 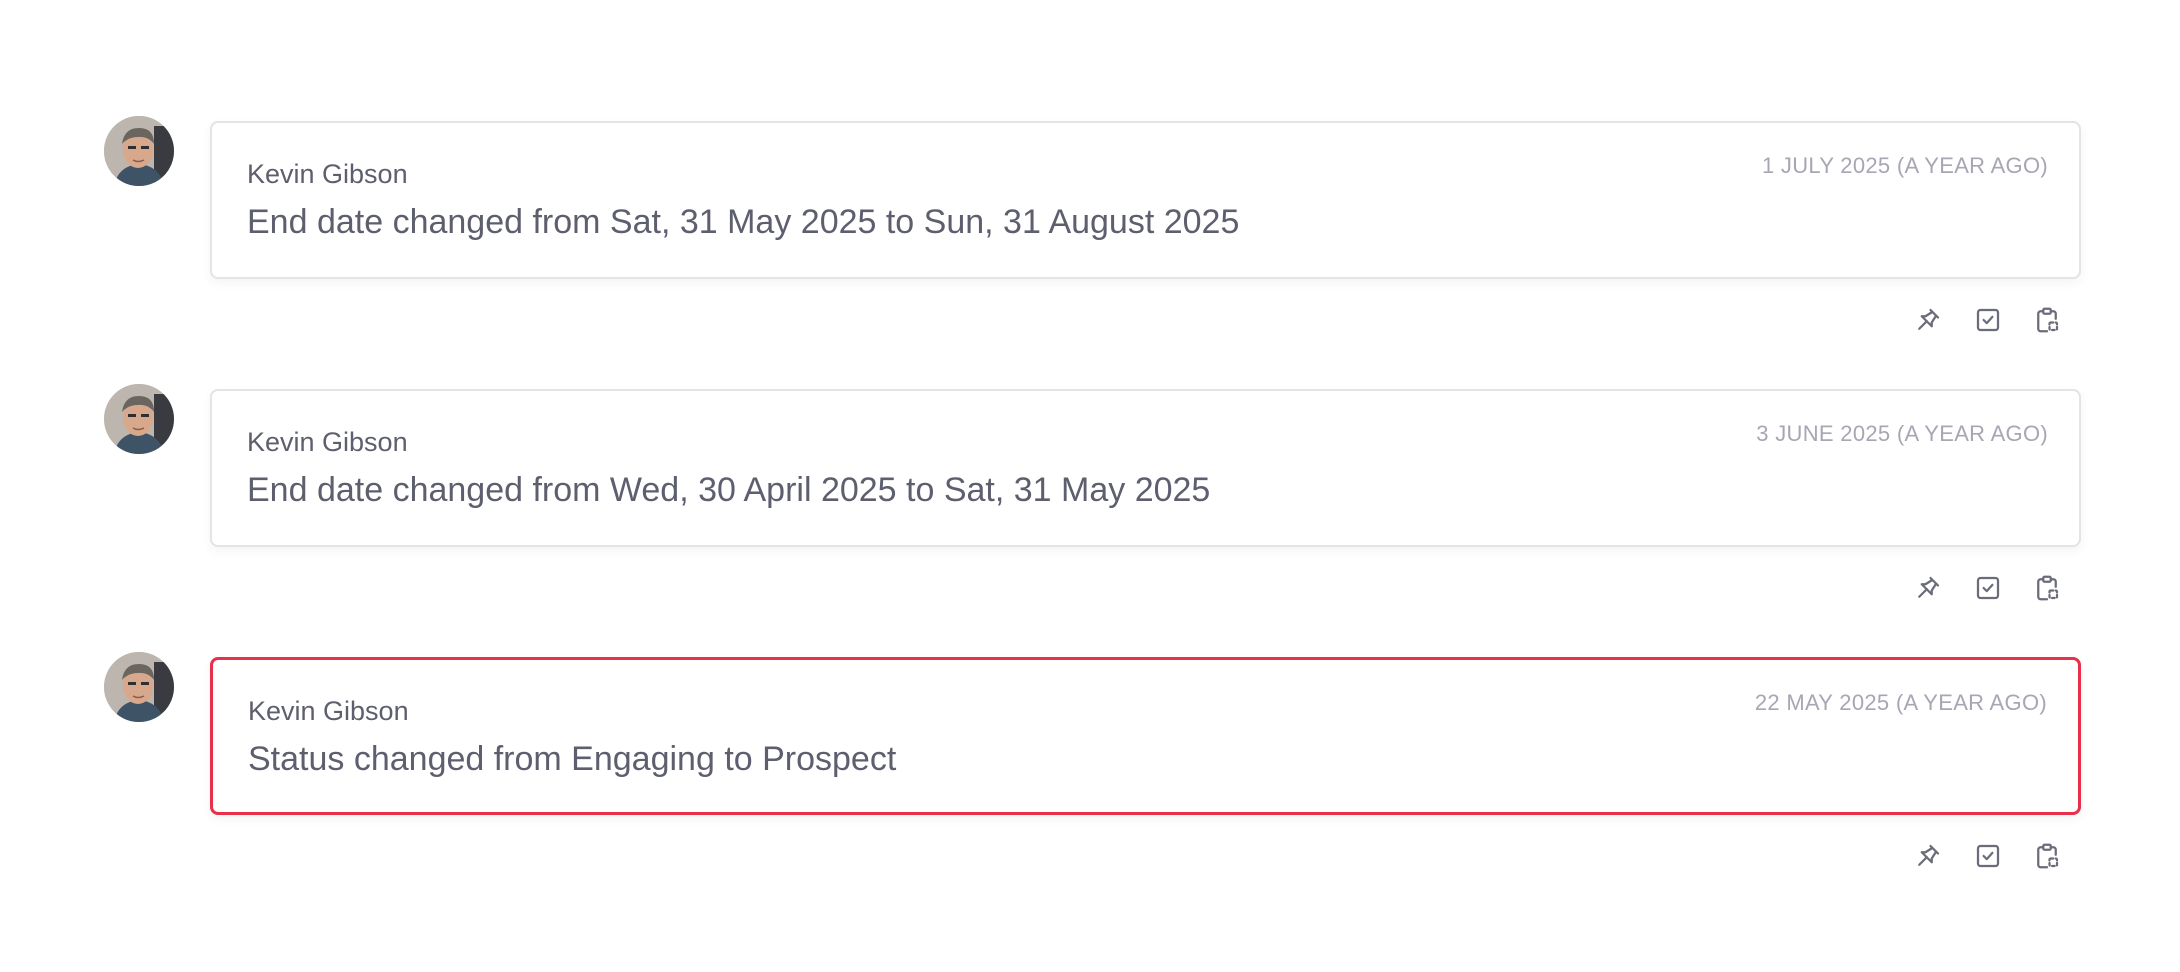 I want to click on mark-complete-button, so click(x=1988, y=856).